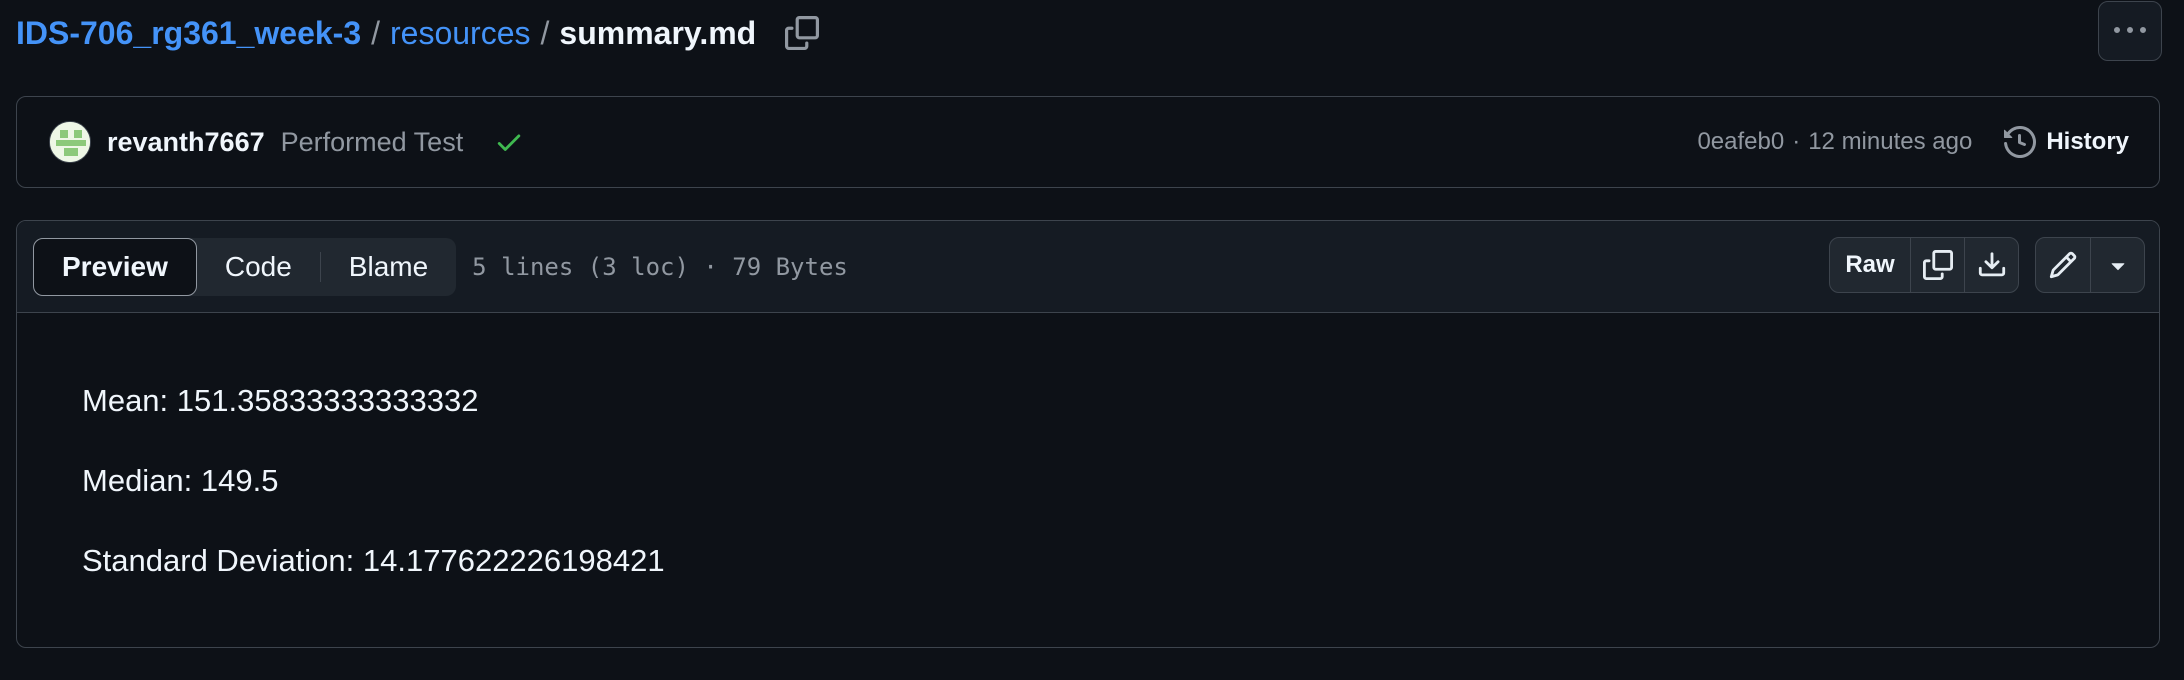 The image size is (2184, 680). I want to click on commit-author: revanth7667, so click(186, 142).